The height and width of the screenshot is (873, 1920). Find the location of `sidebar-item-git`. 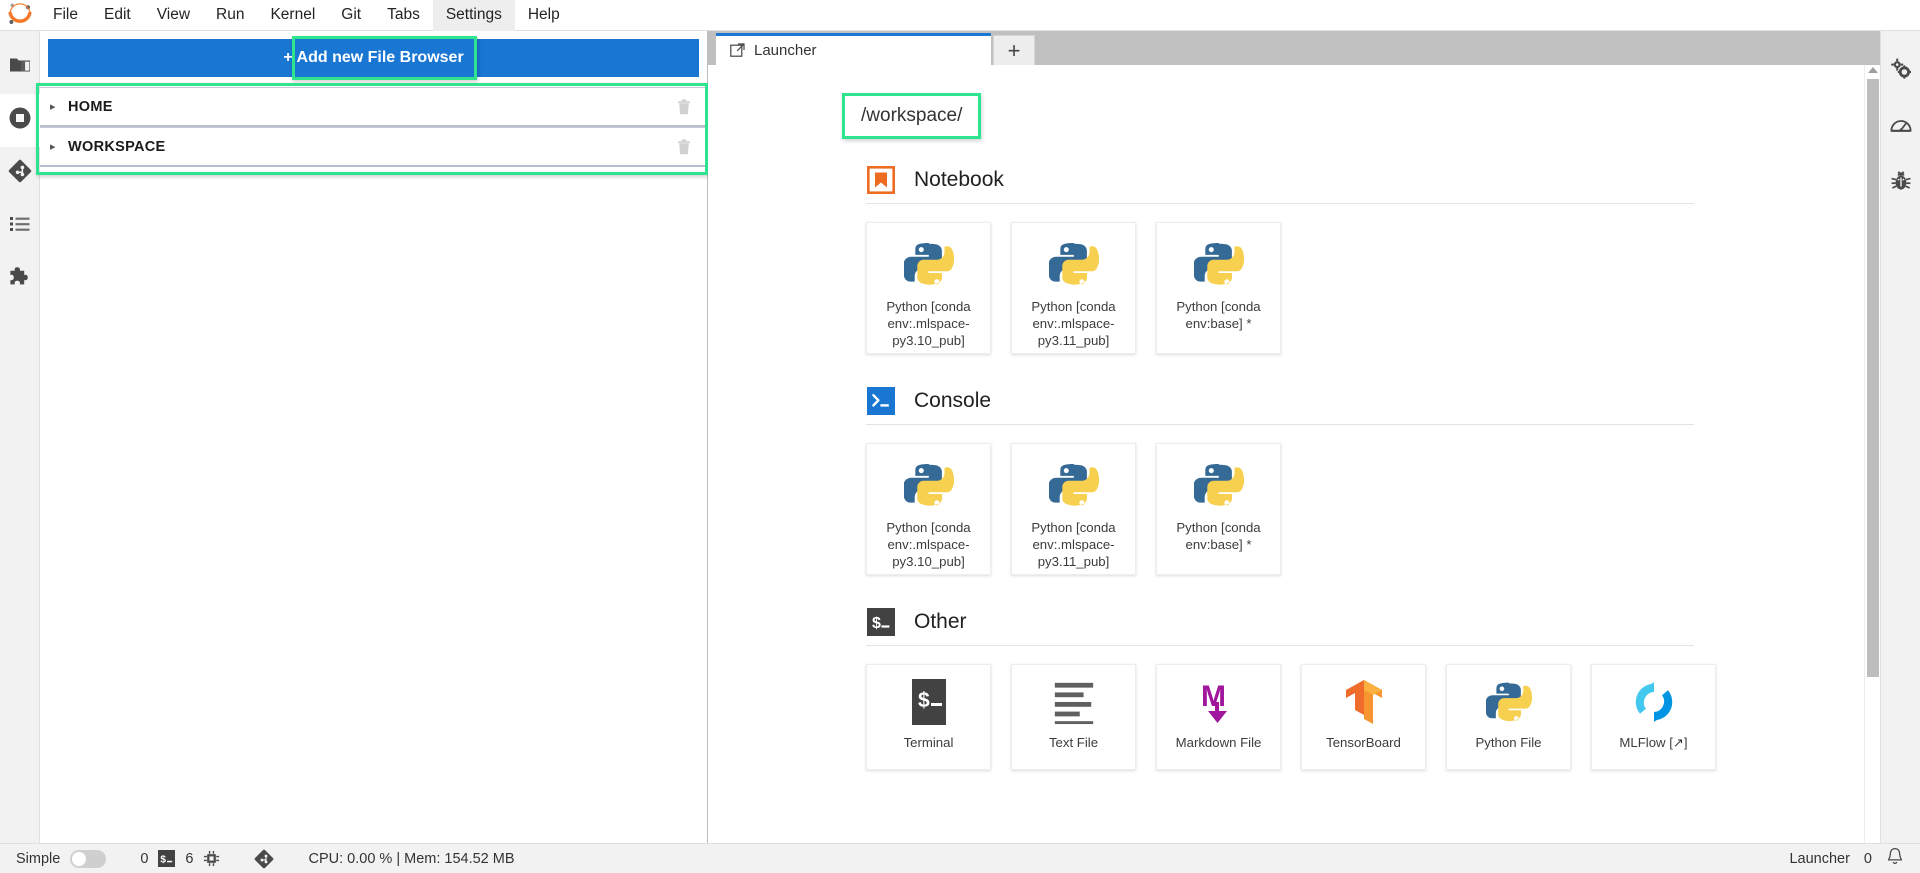

sidebar-item-git is located at coordinates (20, 173).